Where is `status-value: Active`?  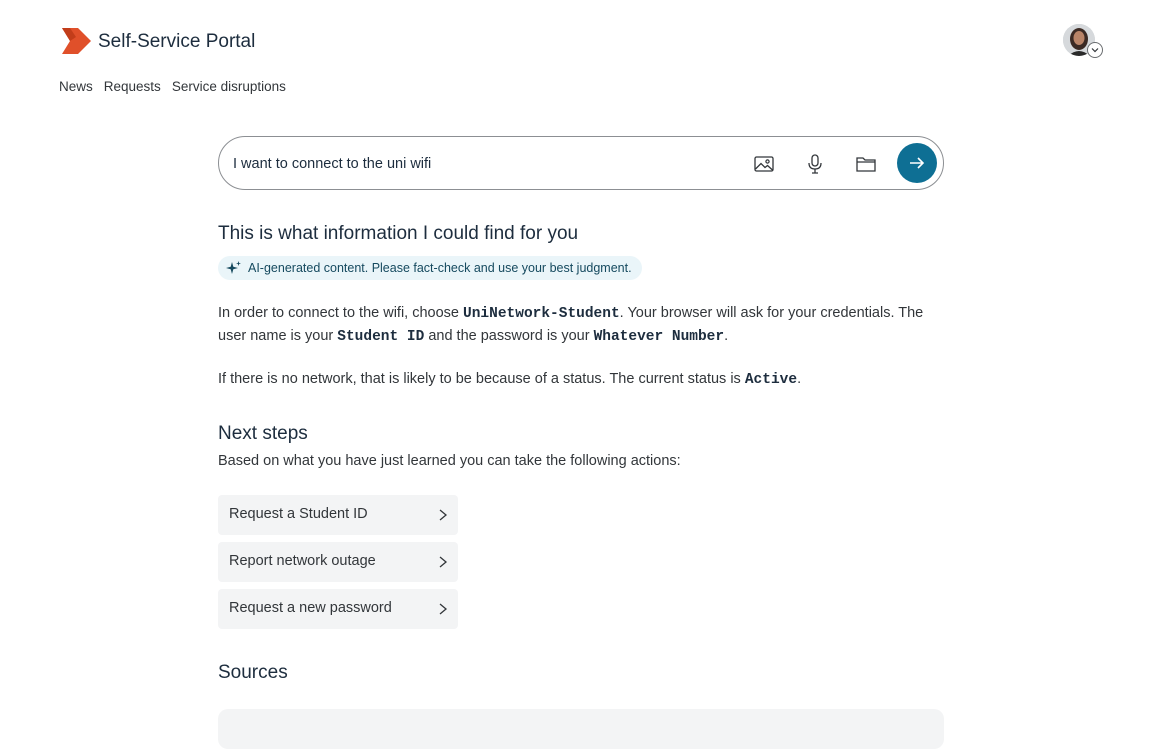 status-value: Active is located at coordinates (771, 380).